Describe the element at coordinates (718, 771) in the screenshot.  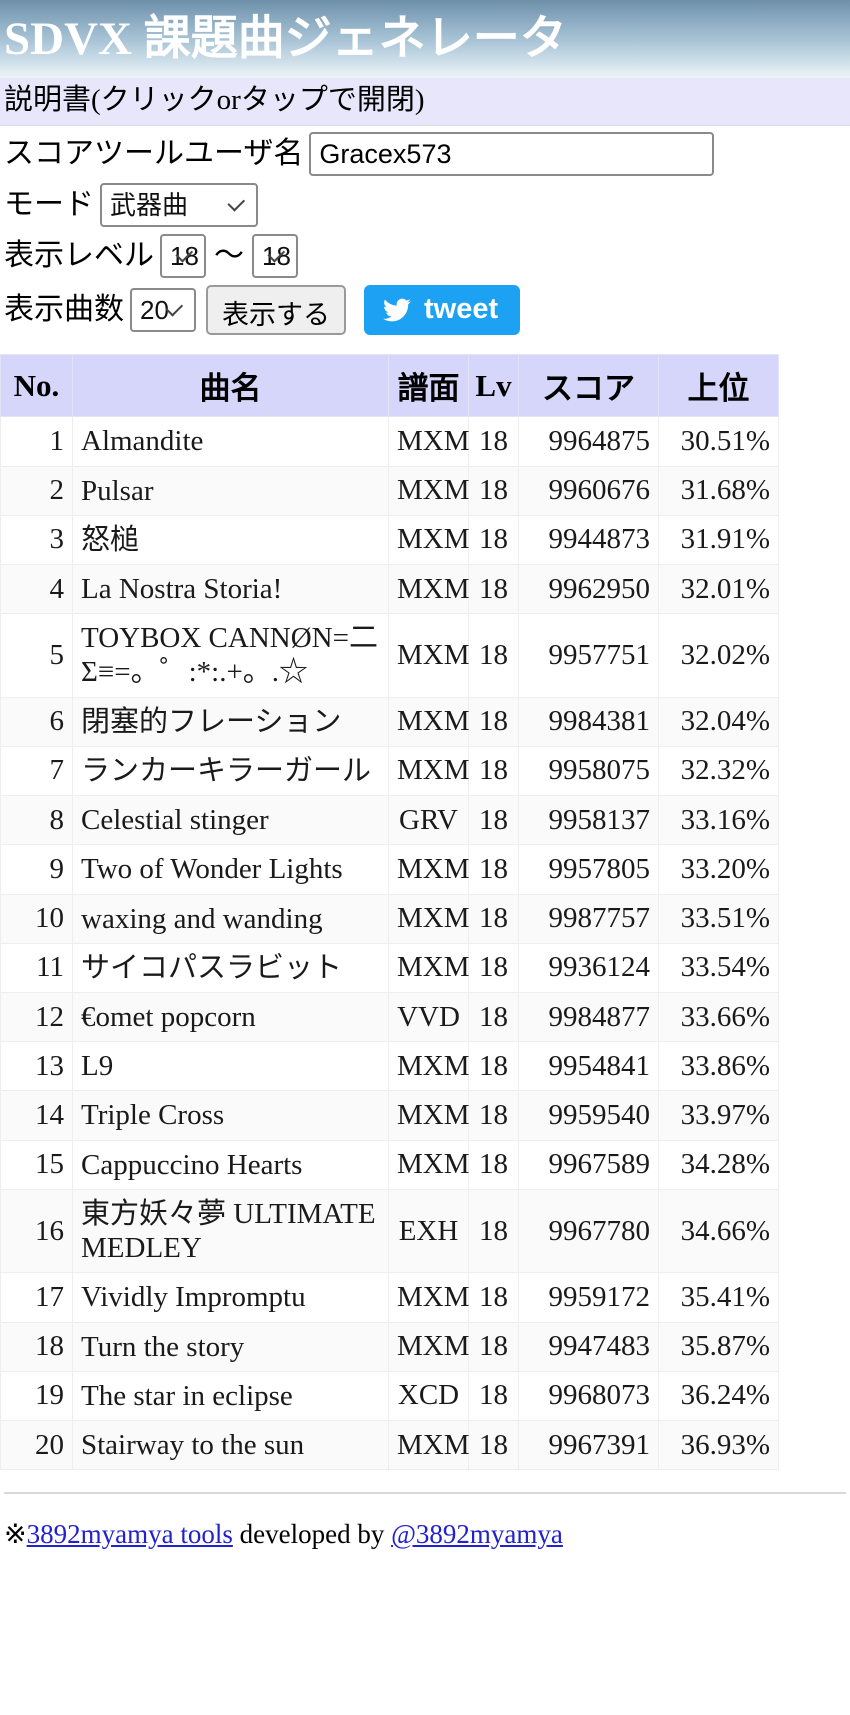
I see `cell-percentile: 32.32%` at that location.